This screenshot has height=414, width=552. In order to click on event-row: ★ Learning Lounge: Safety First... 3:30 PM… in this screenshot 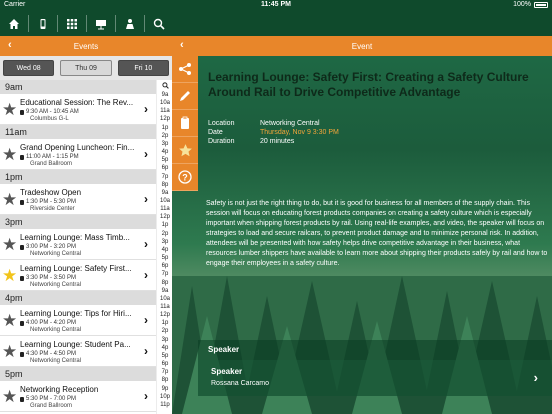, I will do `click(78, 275)`.